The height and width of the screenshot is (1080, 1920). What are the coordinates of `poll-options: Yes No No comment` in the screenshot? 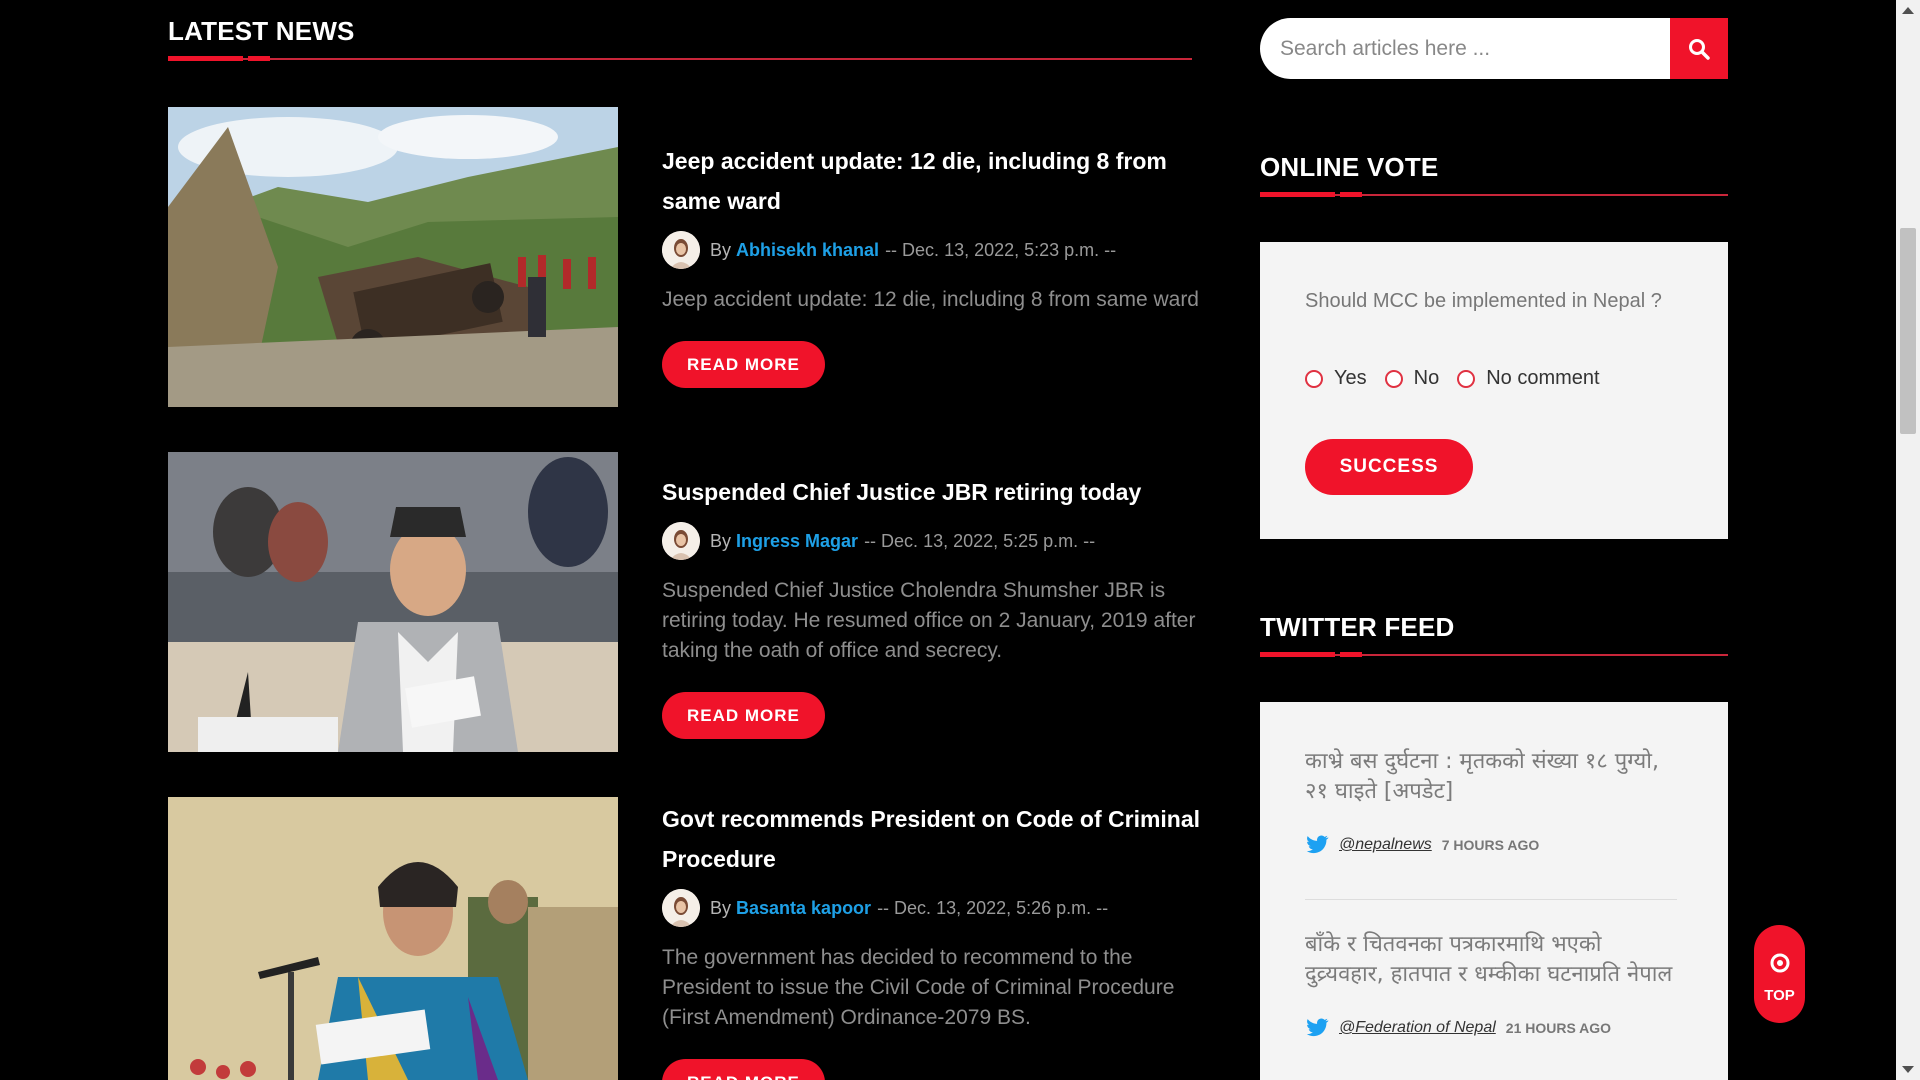 It's located at (1461, 378).